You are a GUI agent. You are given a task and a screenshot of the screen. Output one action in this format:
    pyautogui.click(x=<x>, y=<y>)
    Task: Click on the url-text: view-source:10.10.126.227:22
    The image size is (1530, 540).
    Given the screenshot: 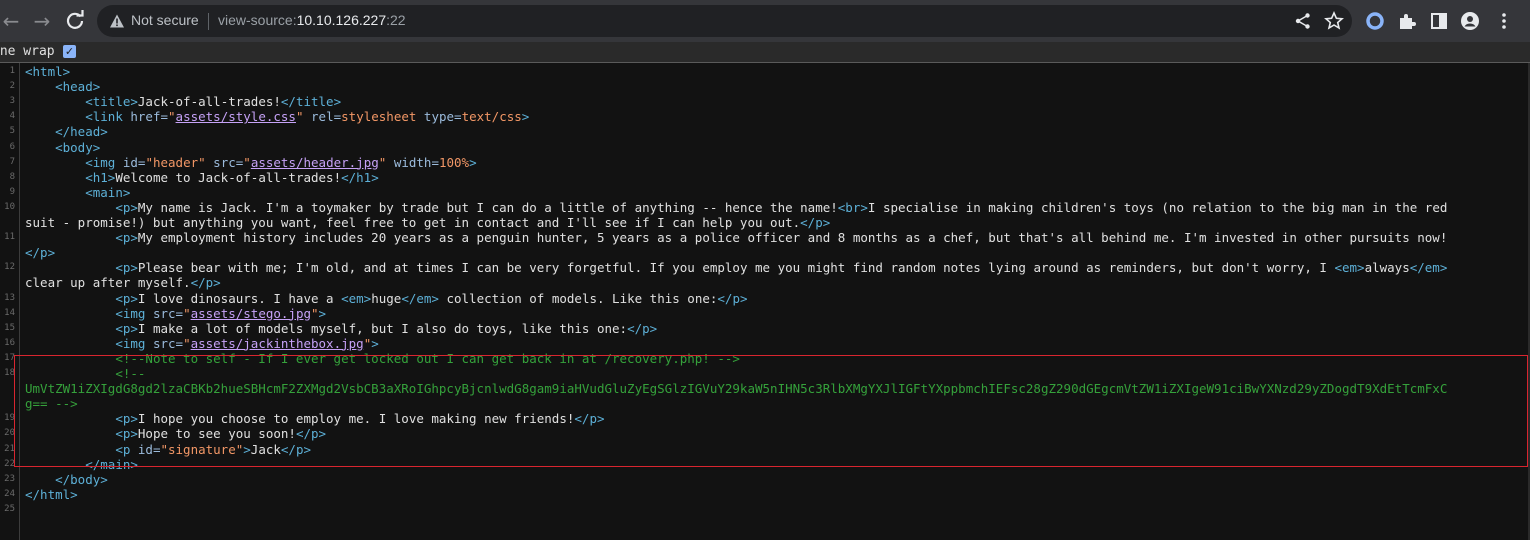 What is the action you would take?
    pyautogui.click(x=312, y=20)
    